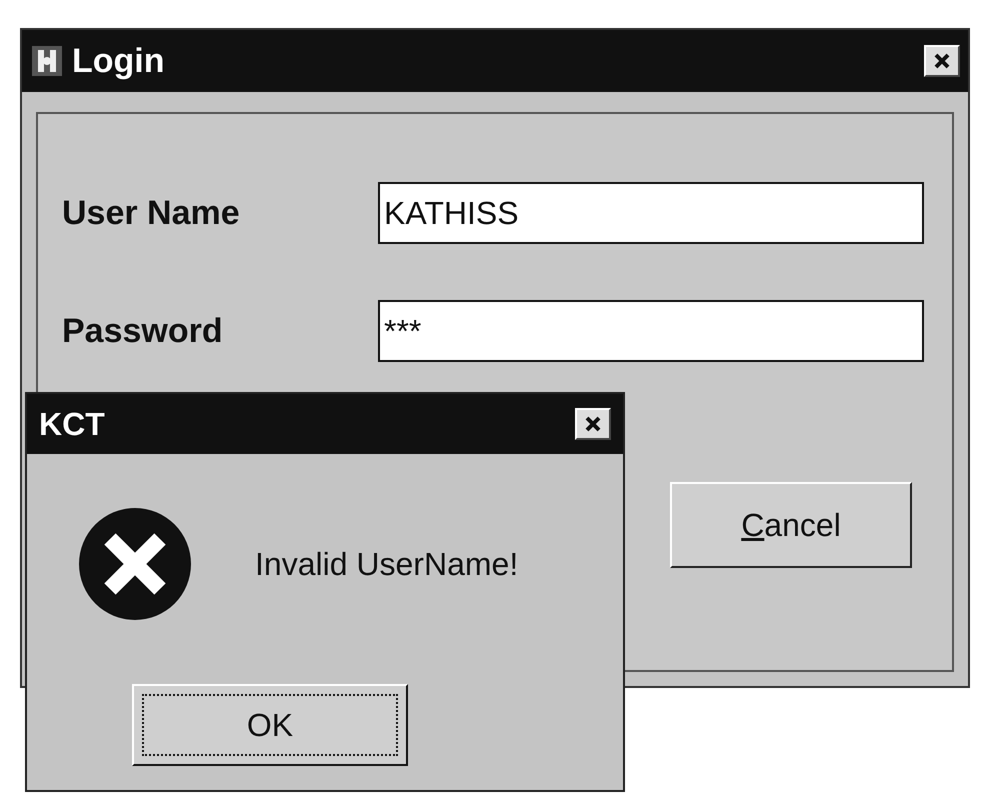  I want to click on field-label: User Name, so click(151, 213).